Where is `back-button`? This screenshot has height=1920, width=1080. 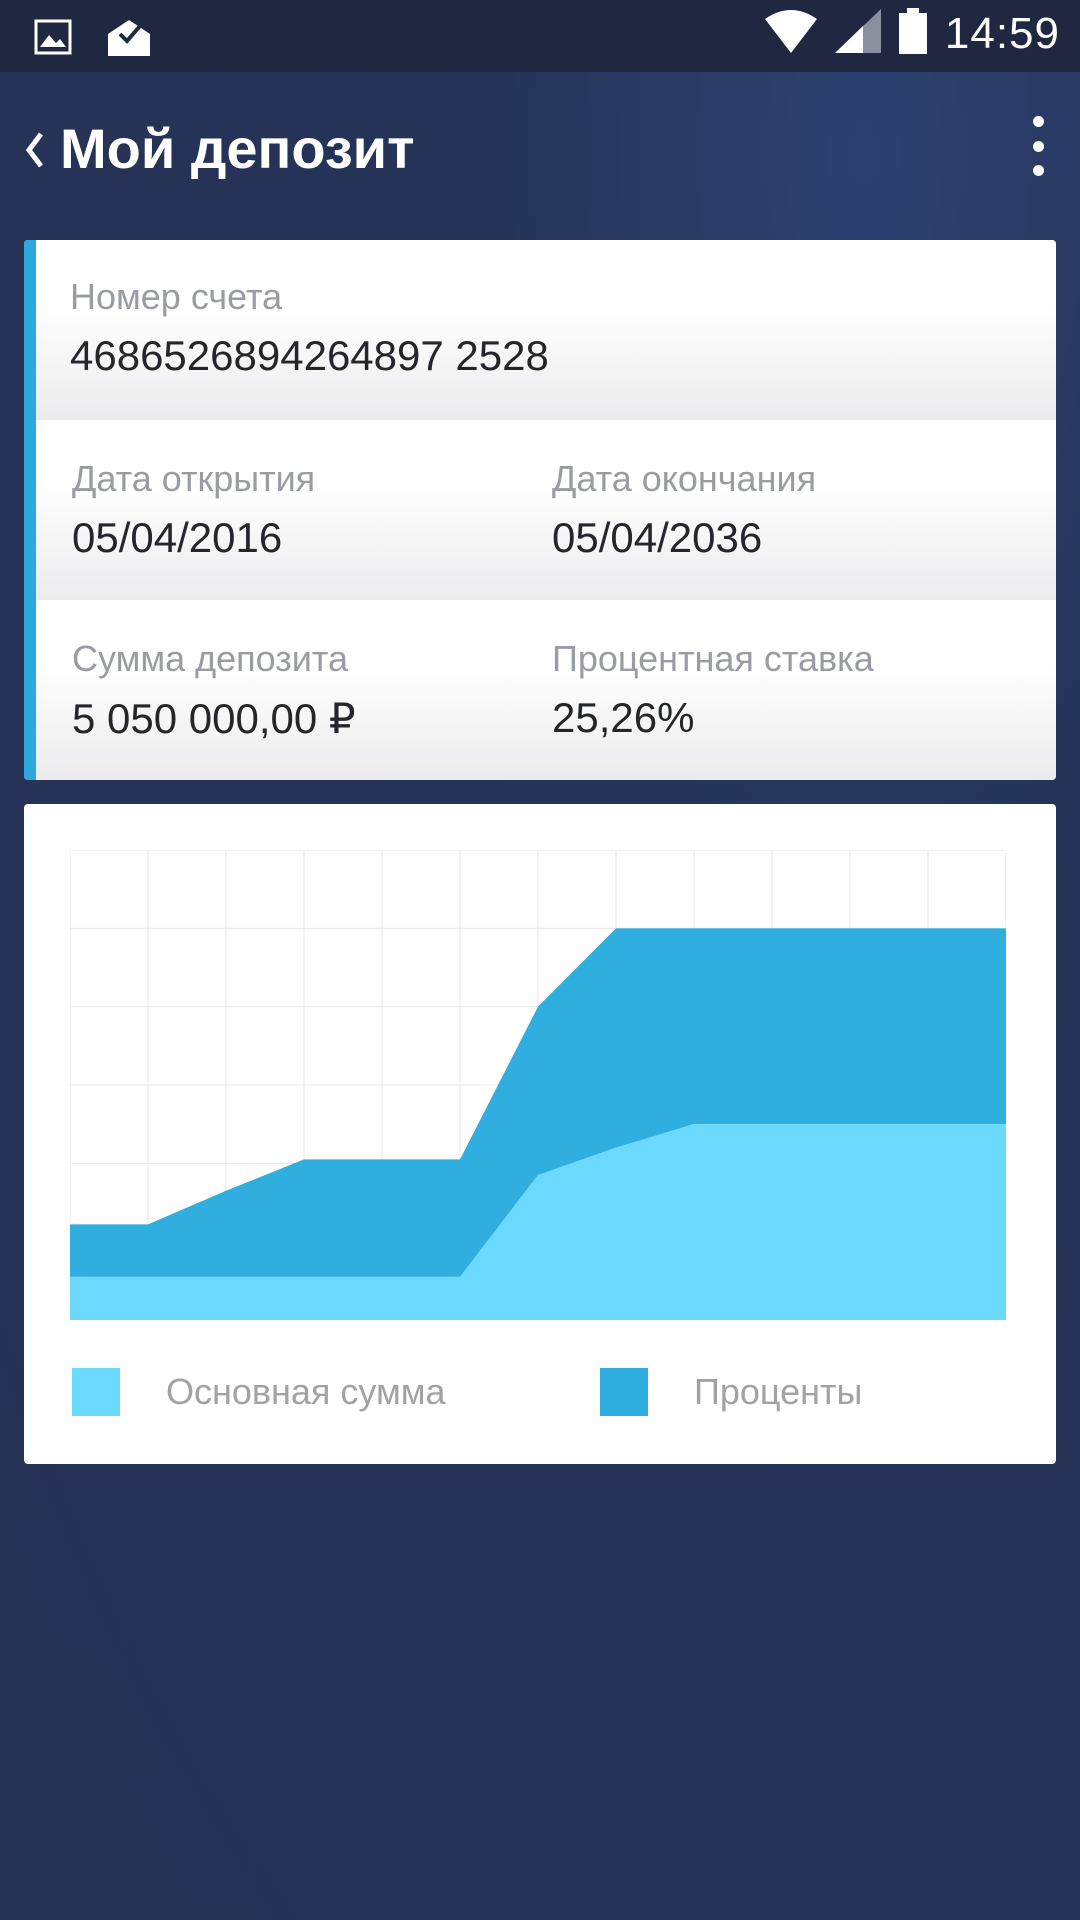 back-button is located at coordinates (34, 150).